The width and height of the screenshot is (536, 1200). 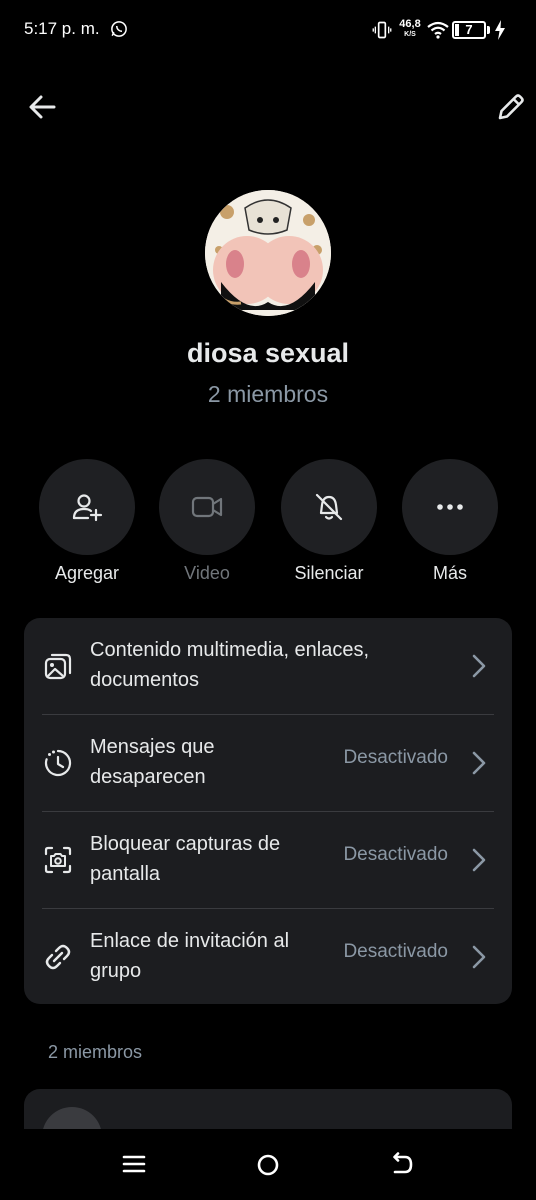 I want to click on edit-button, so click(x=511, y=107).